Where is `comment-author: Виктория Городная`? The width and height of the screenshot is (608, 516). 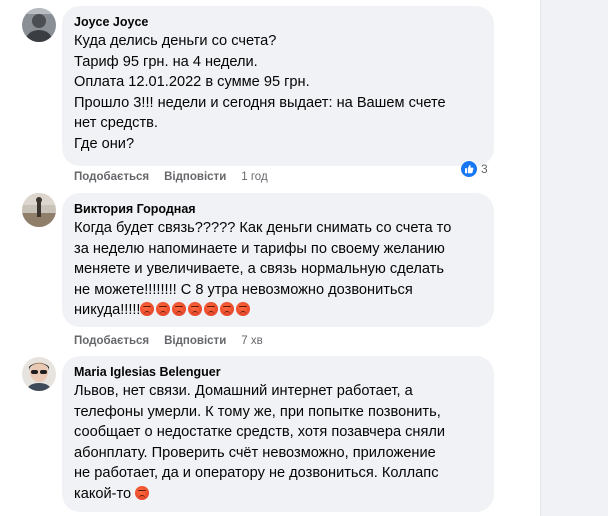 comment-author: Виктория Городная is located at coordinates (278, 209).